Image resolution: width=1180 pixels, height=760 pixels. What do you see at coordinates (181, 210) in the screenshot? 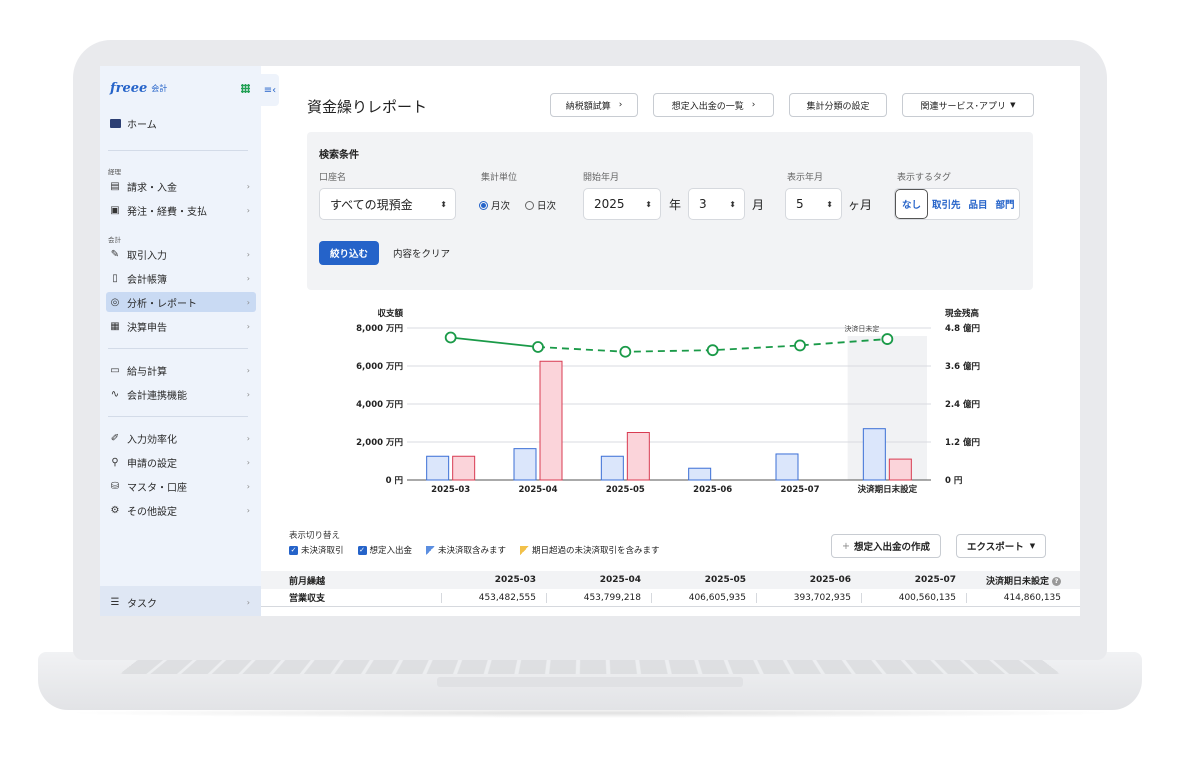
I see `sidebar-item-expense: ▣ 発注・経費・支払 ›` at bounding box center [181, 210].